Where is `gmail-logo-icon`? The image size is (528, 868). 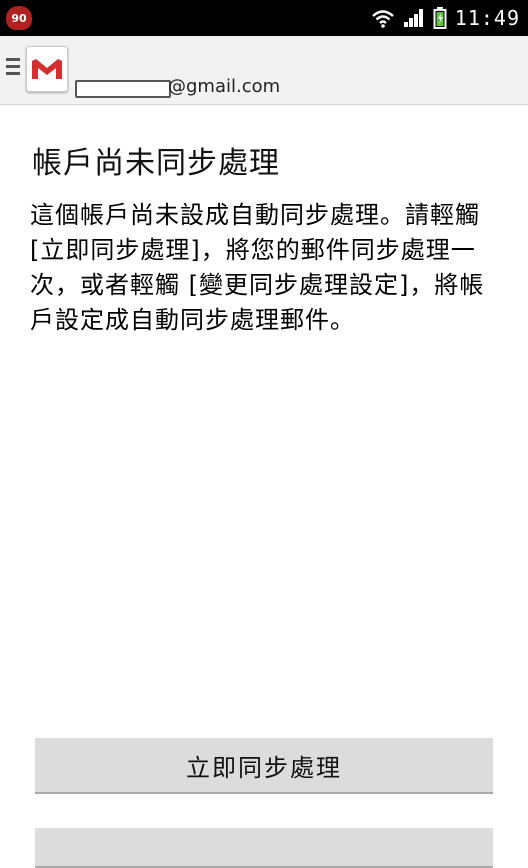 gmail-logo-icon is located at coordinates (47, 69).